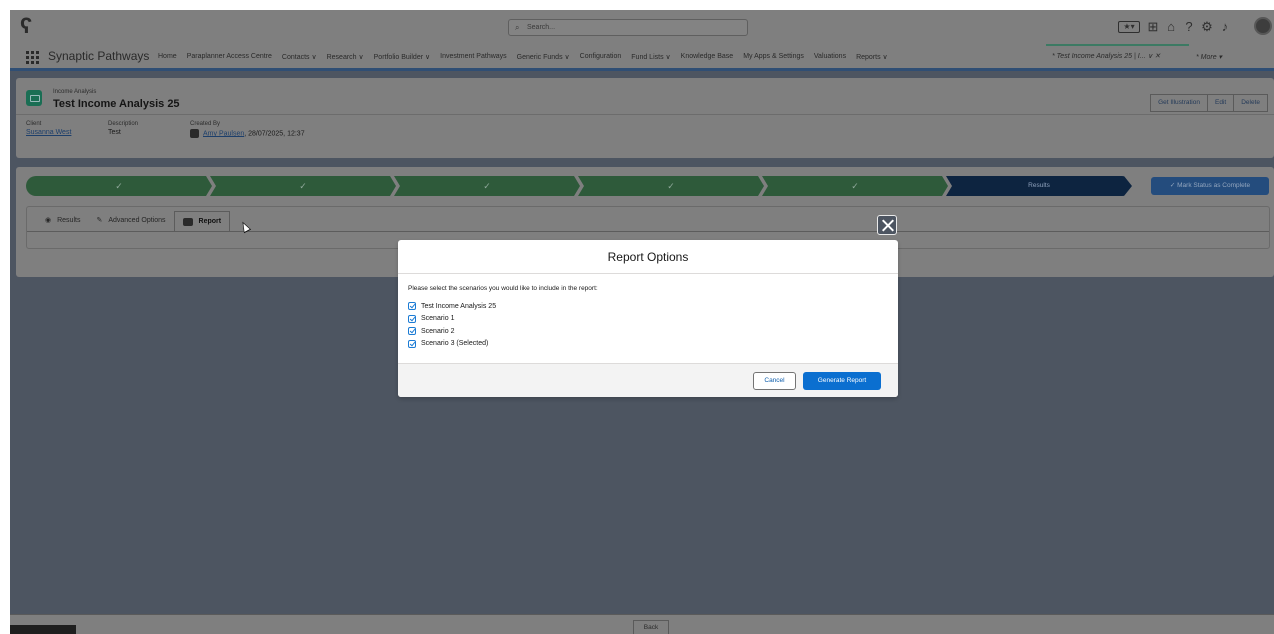 The width and height of the screenshot is (1274, 634). I want to click on scenario-option: Scenario 3 (Selected), so click(648, 344).